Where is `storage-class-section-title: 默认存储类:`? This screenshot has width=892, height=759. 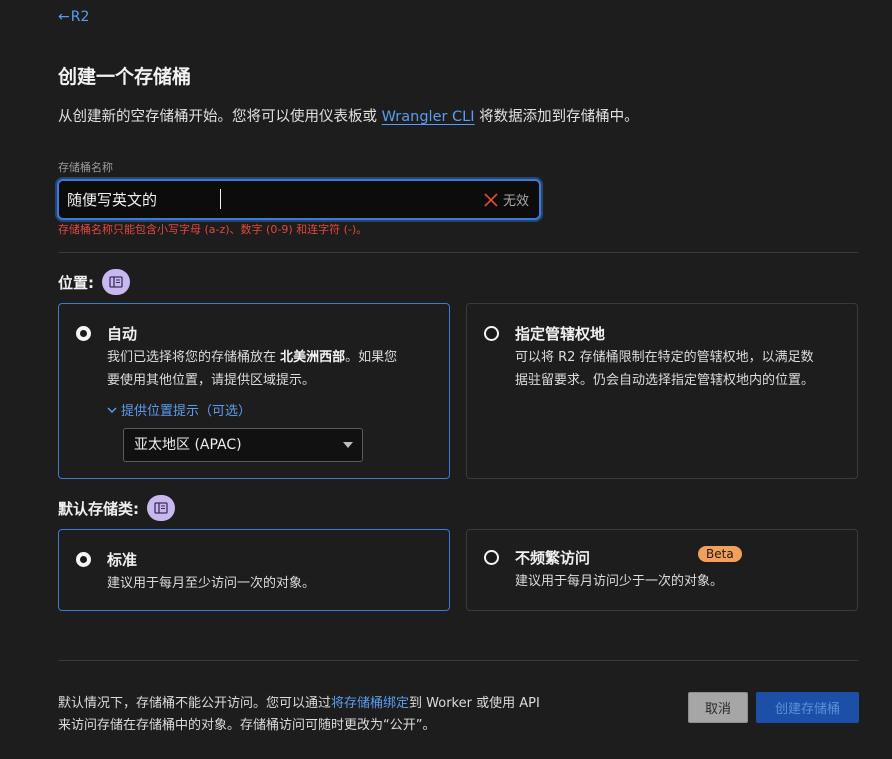
storage-class-section-title: 默认存储类: is located at coordinates (116, 508).